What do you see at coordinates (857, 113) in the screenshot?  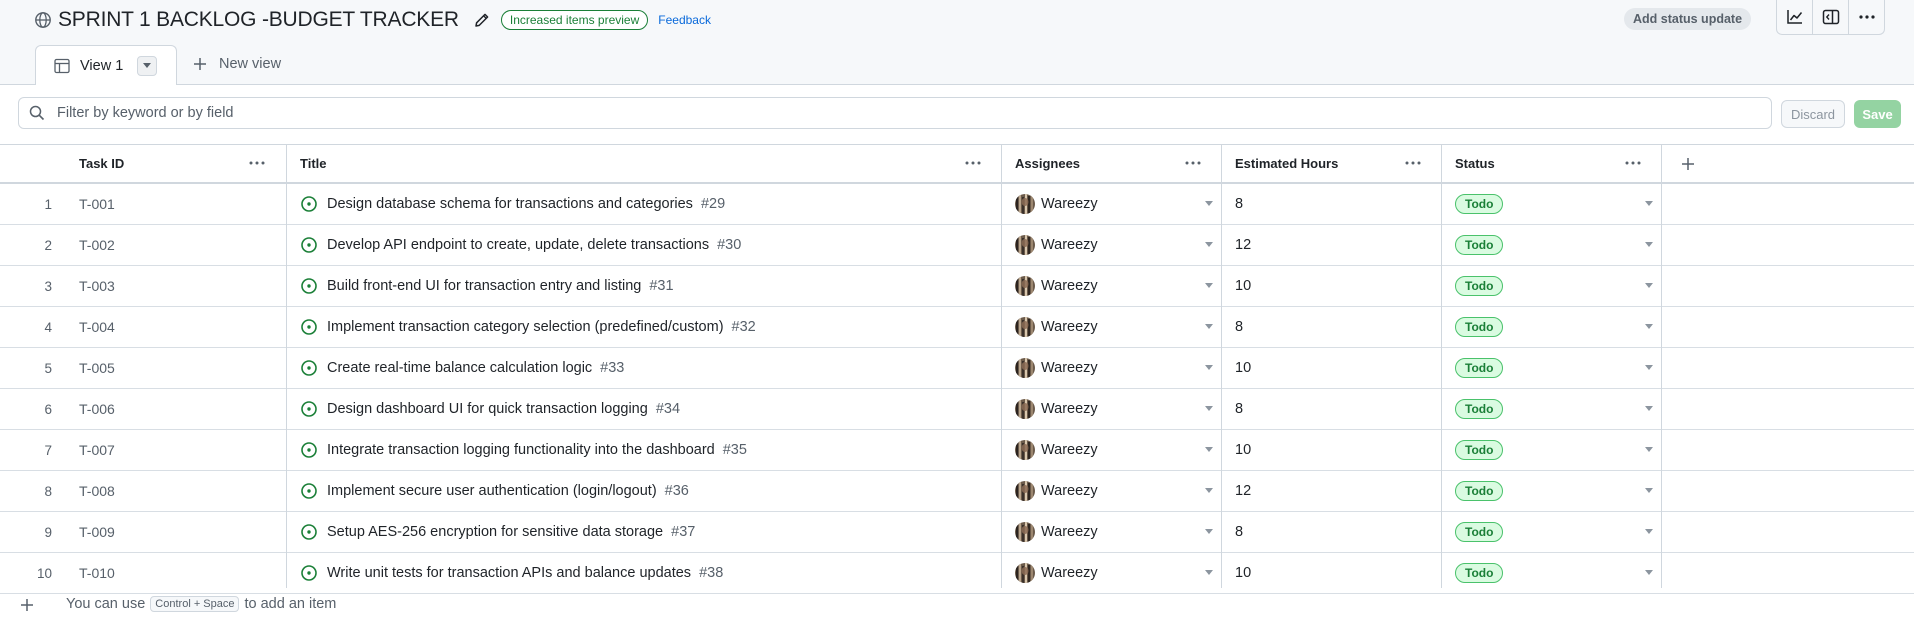 I see `filter-input` at bounding box center [857, 113].